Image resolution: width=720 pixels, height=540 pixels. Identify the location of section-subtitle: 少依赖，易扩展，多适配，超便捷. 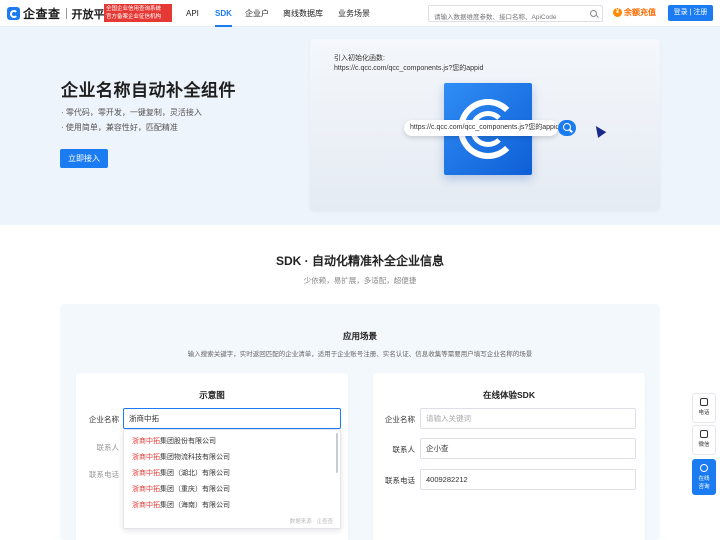
(360, 280).